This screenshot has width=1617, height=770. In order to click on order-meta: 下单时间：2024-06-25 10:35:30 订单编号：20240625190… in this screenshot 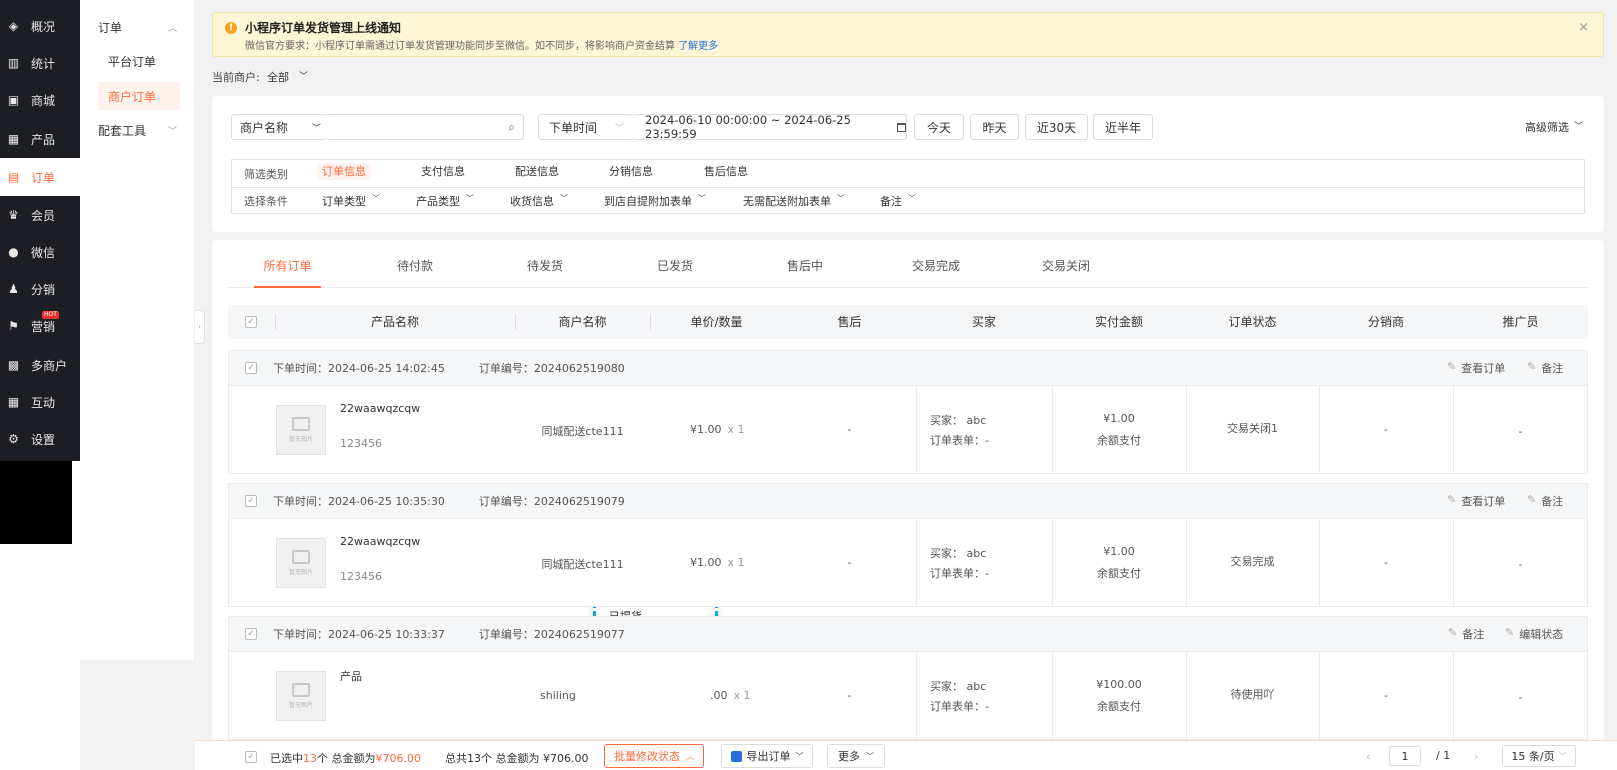, I will do `click(449, 501)`.